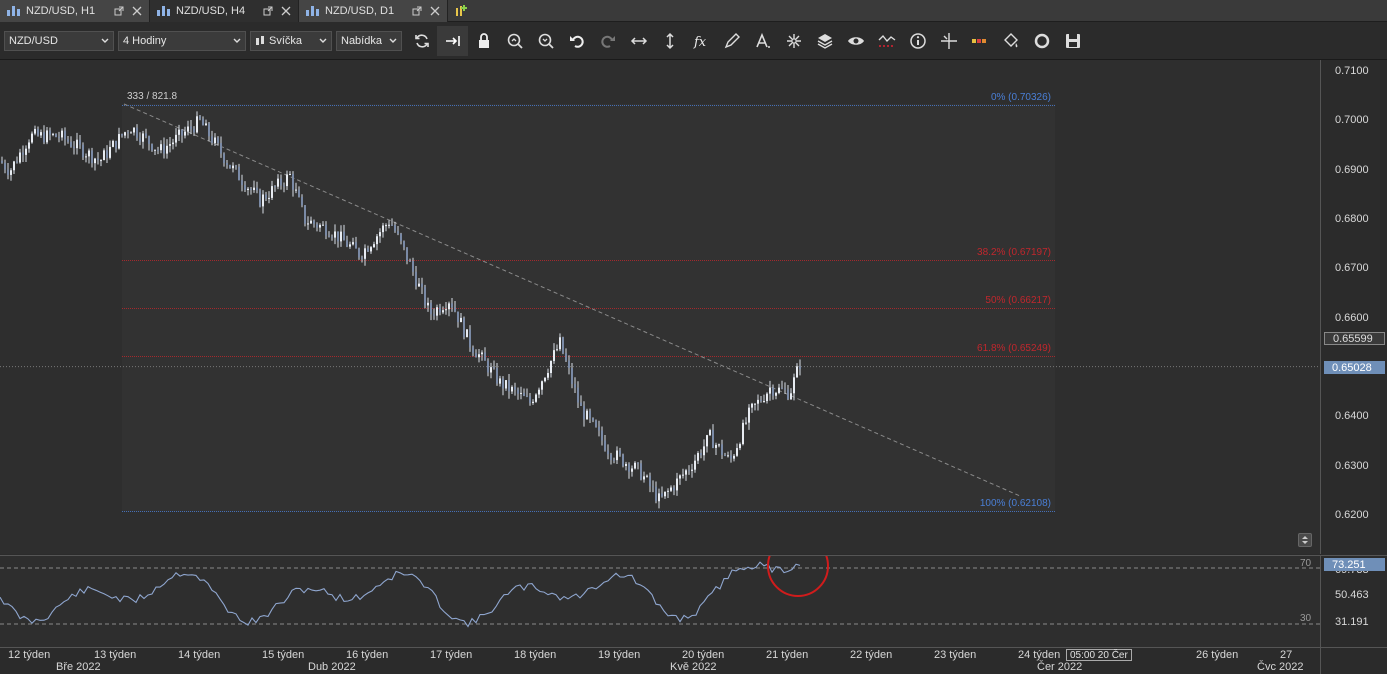 This screenshot has height=674, width=1387. What do you see at coordinates (886, 41) in the screenshot?
I see `alerts-button` at bounding box center [886, 41].